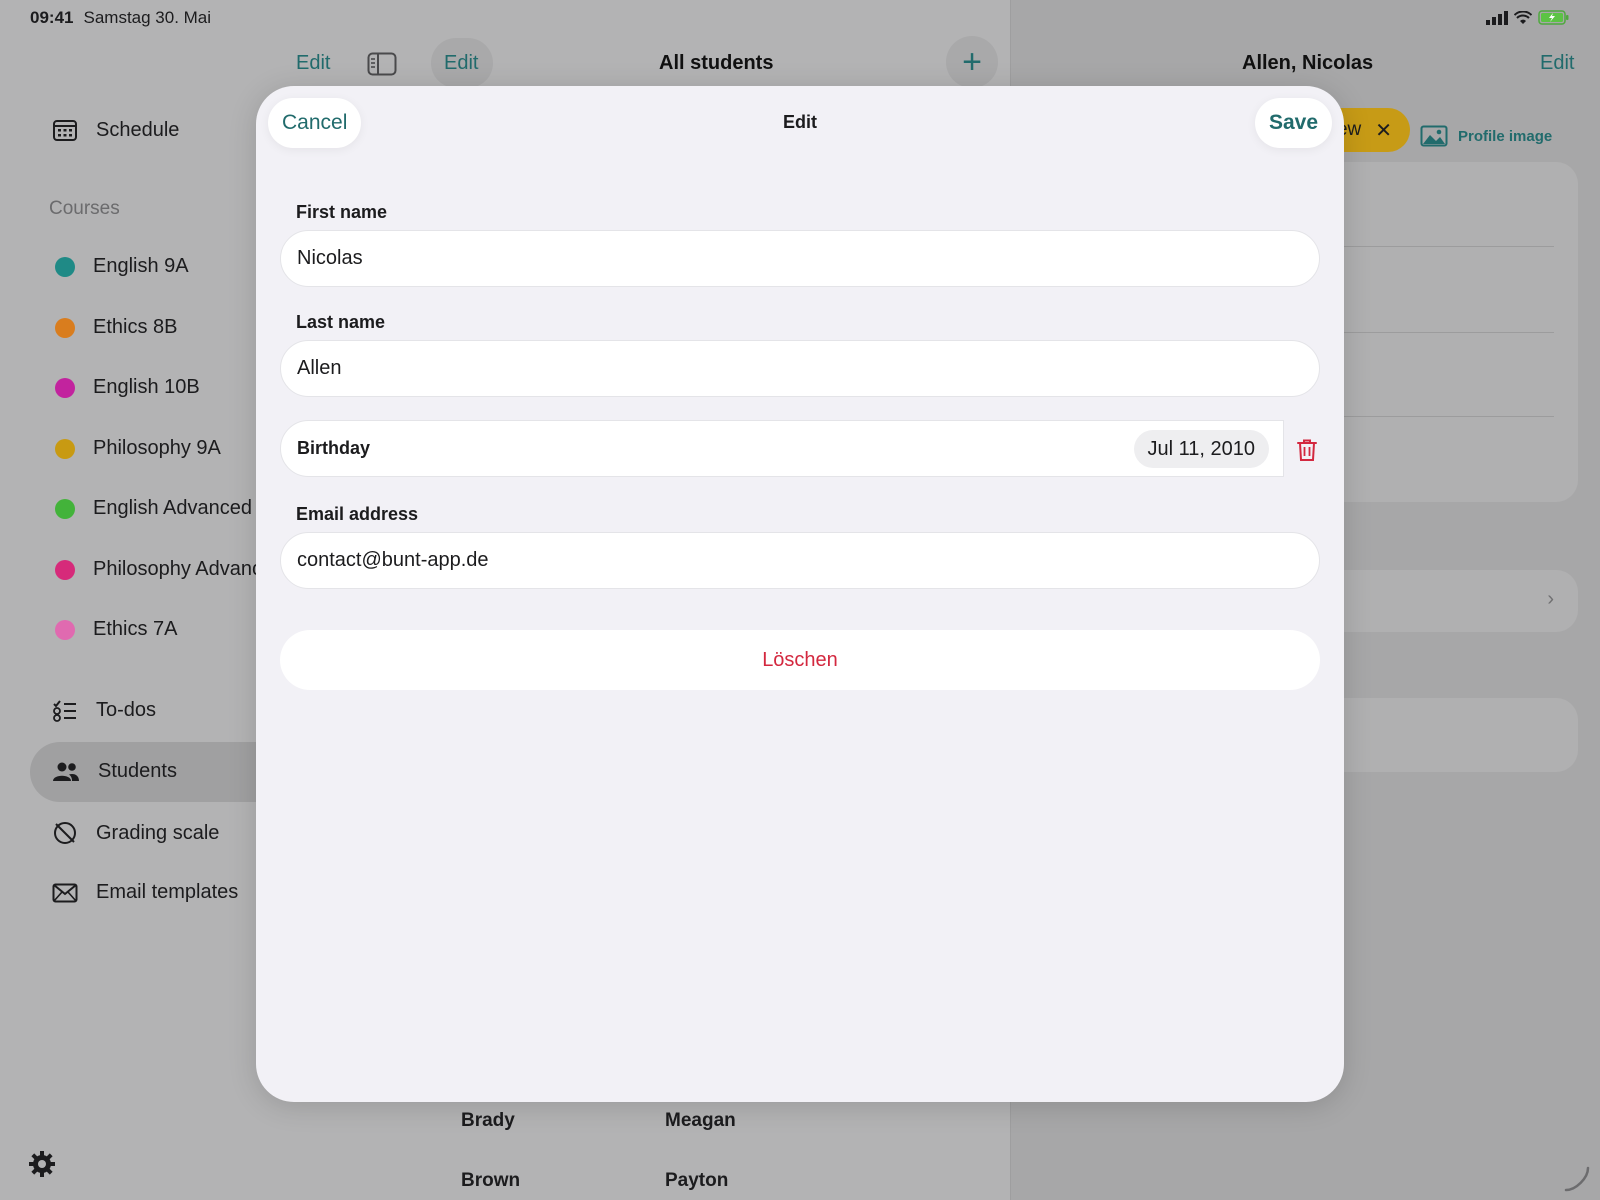  What do you see at coordinates (1307, 450) in the screenshot?
I see `trash-icon` at bounding box center [1307, 450].